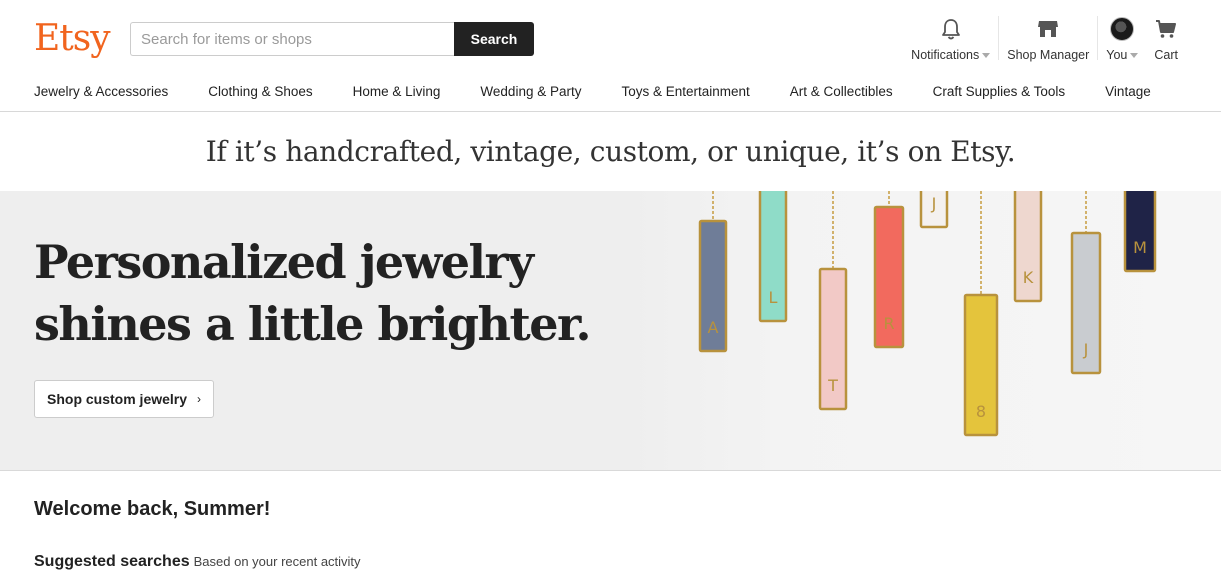  What do you see at coordinates (530, 91) in the screenshot?
I see `category-wedding-party: Wedding & Party` at bounding box center [530, 91].